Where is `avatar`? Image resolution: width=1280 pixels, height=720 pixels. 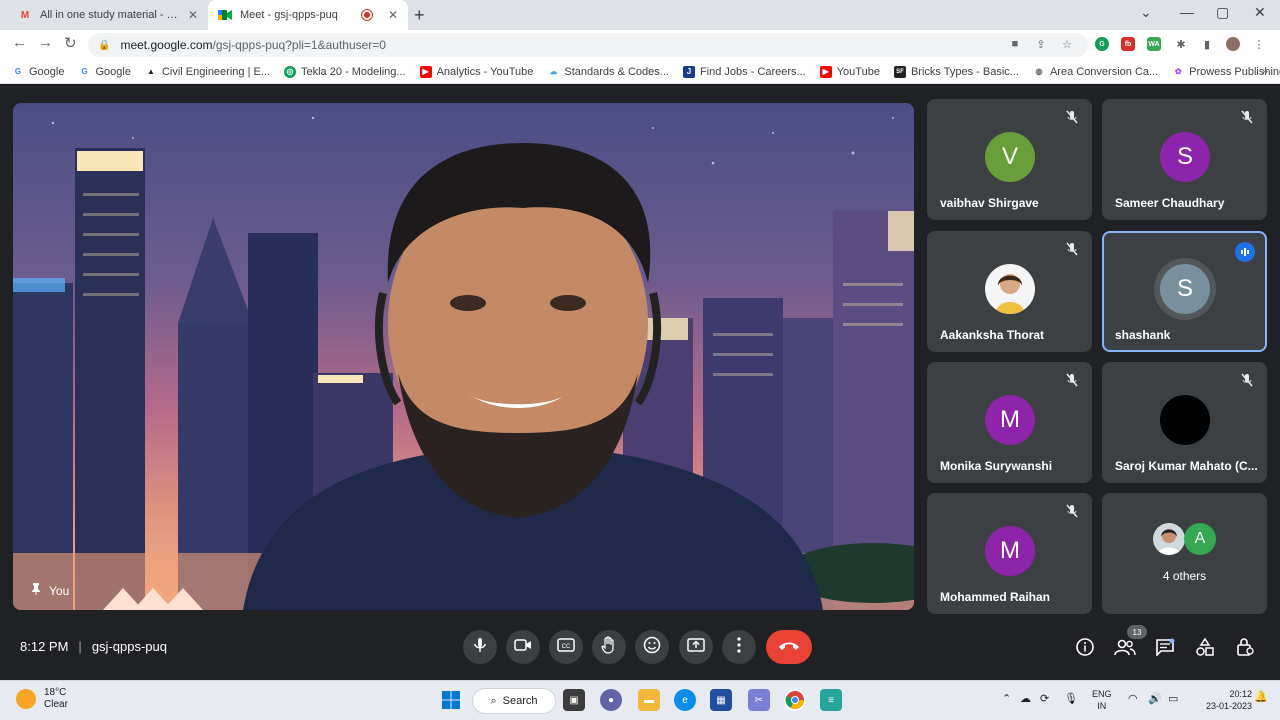
avatar is located at coordinates (1185, 420).